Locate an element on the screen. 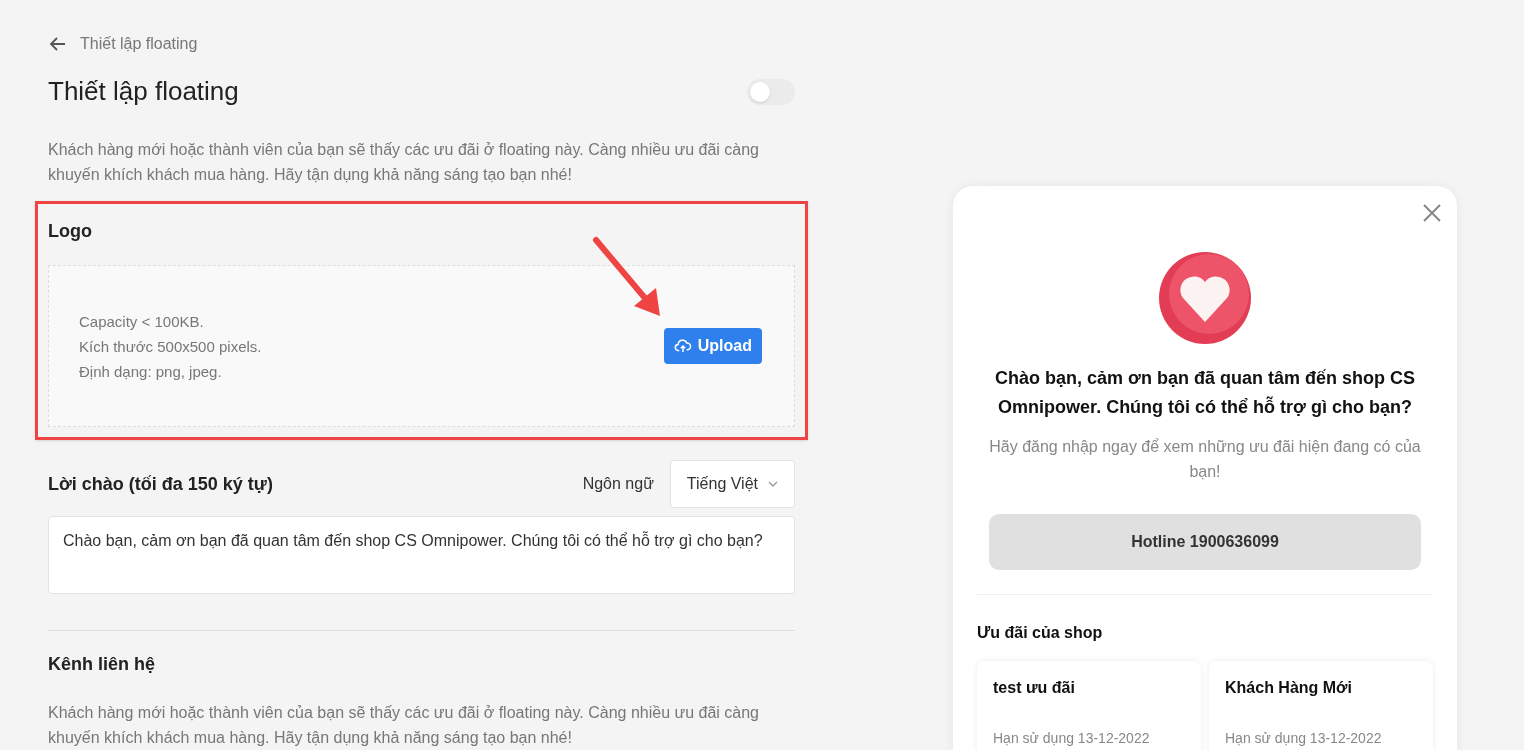 The width and height of the screenshot is (1524, 750). contact-title: Kênh liên hệ is located at coordinates (102, 664).